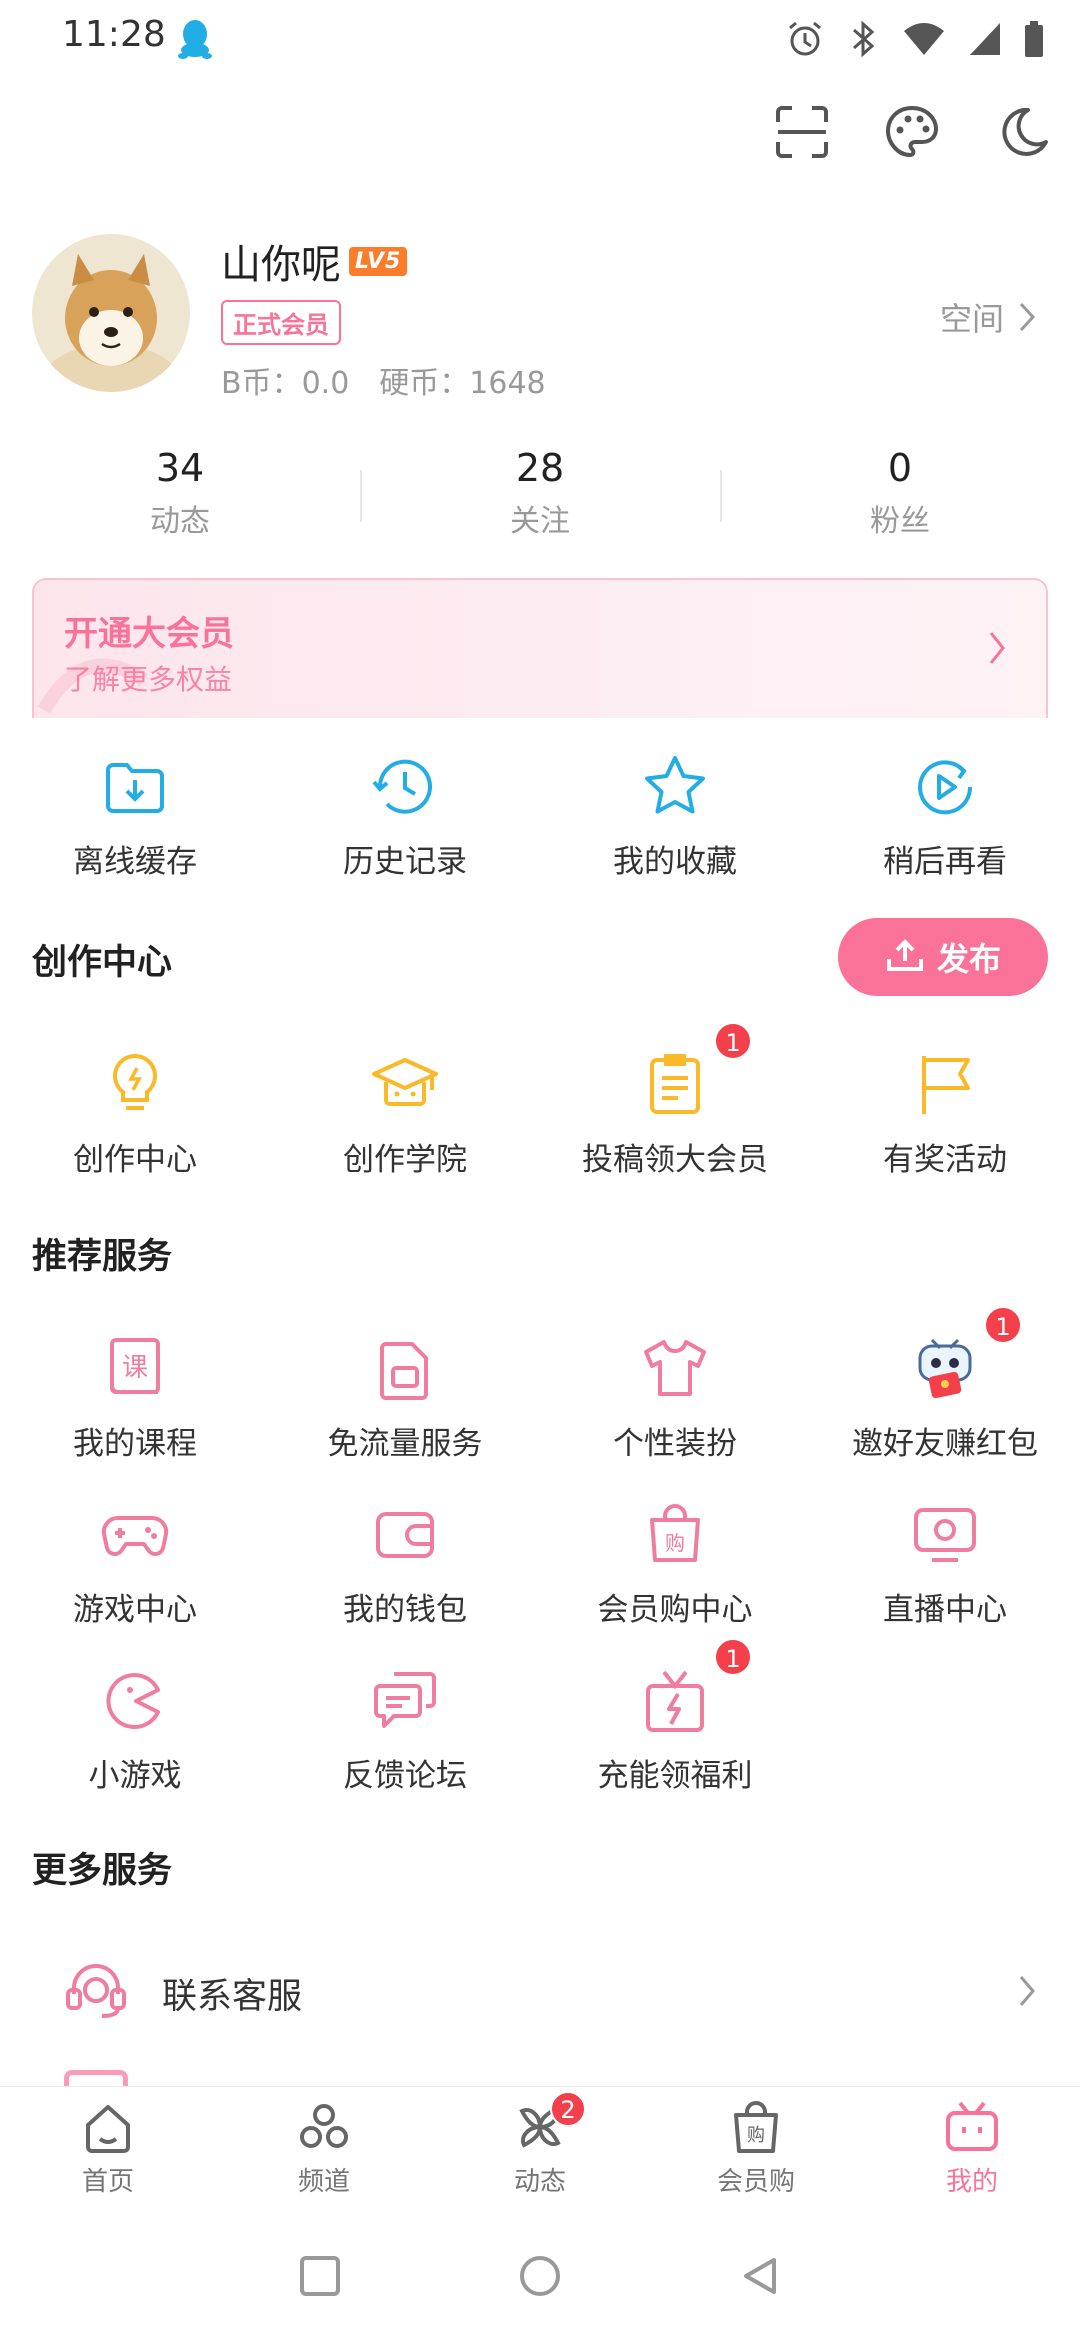  I want to click on vip-shop-item: 购 会员购中心, so click(675, 1564).